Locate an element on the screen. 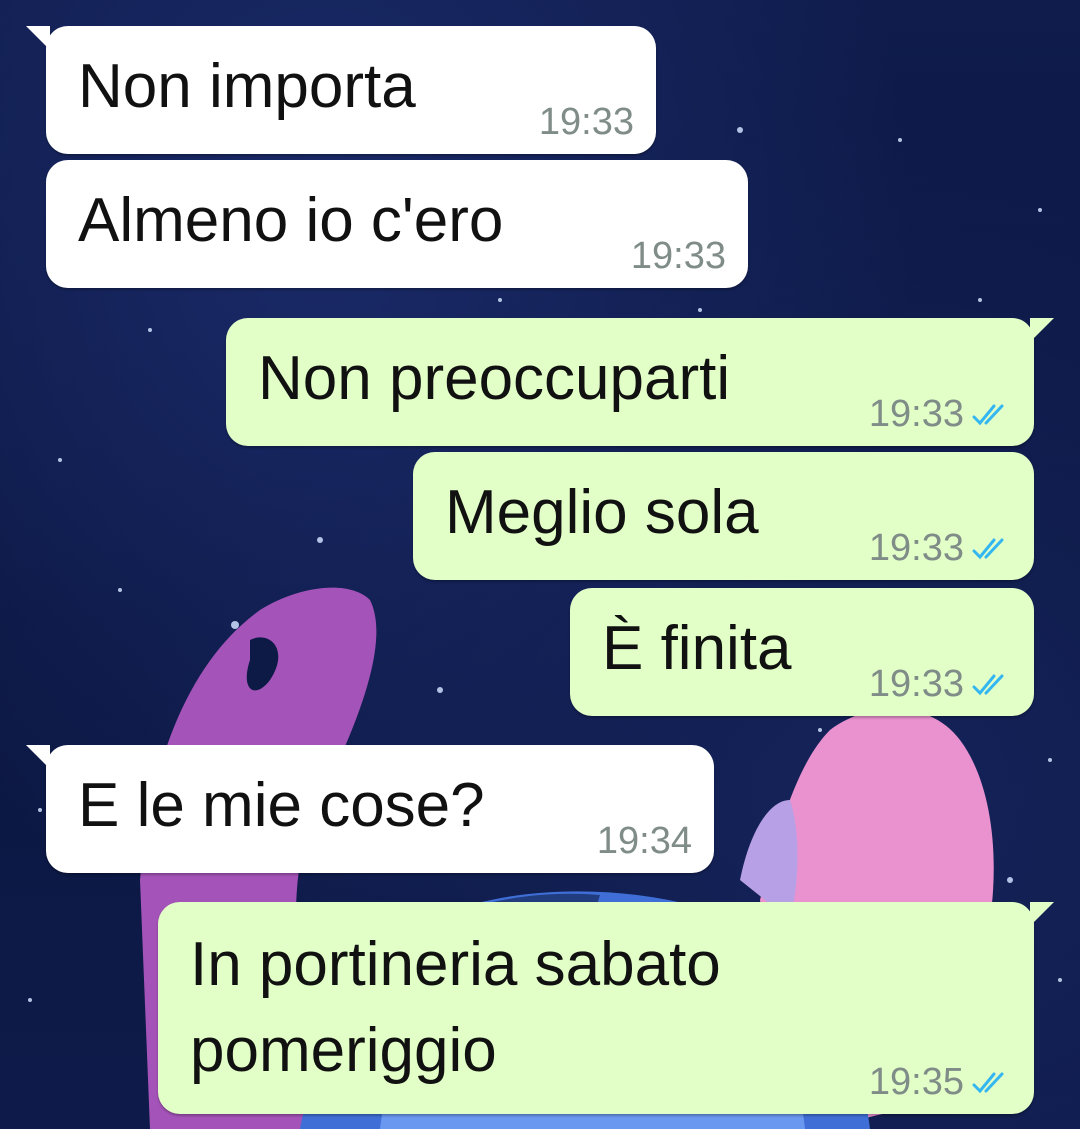  message-outgoing: Meglio sola 19:33 is located at coordinates (723, 516).